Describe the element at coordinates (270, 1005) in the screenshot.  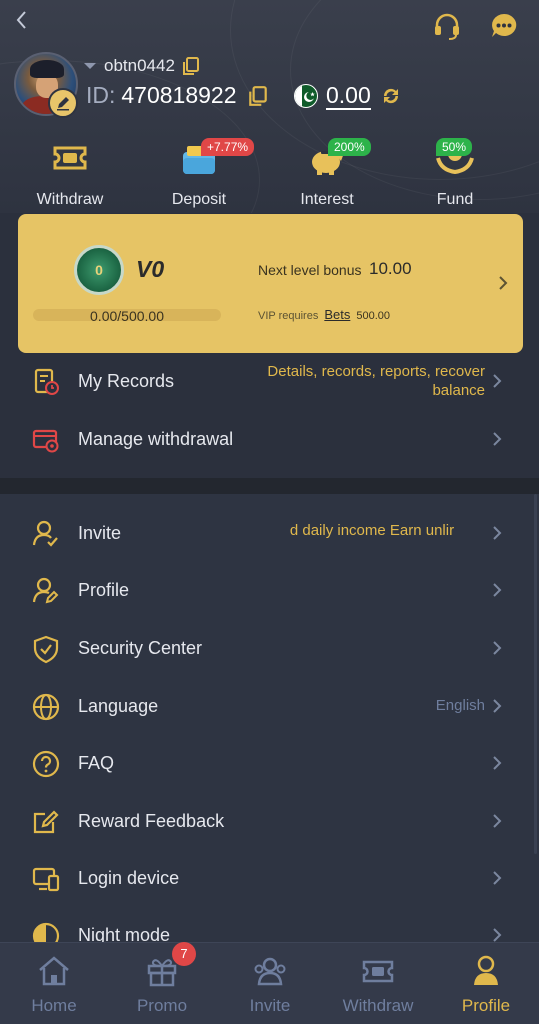
I see `tab-label: Invite` at that location.